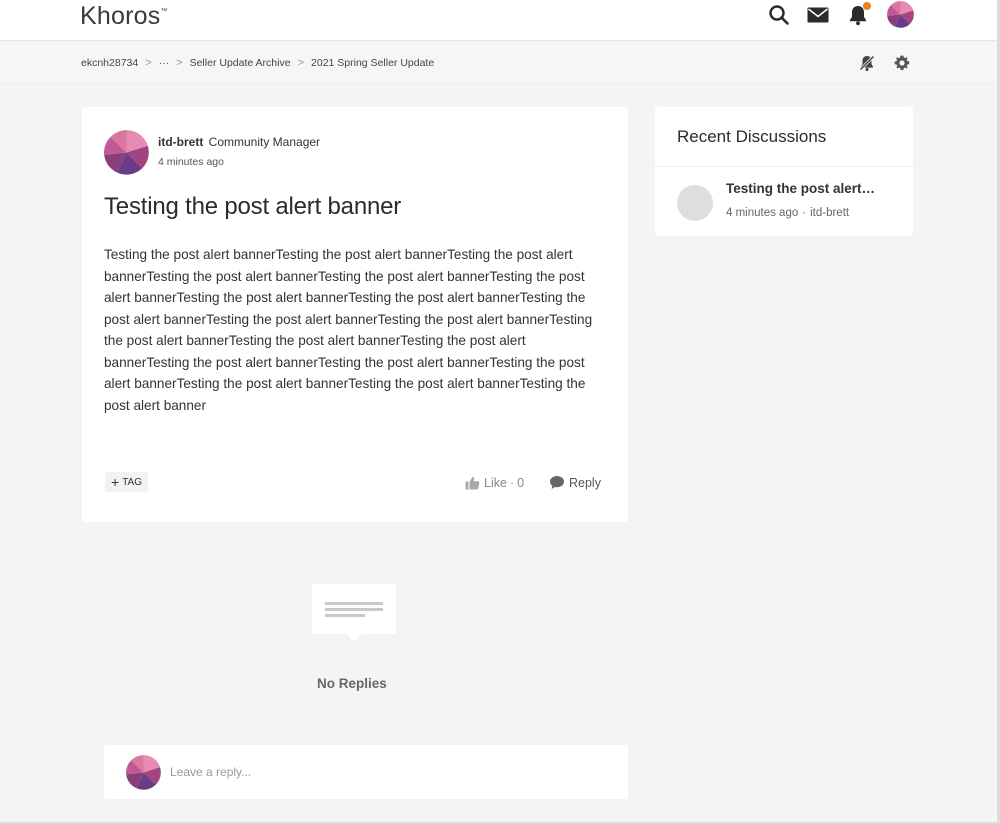  Describe the element at coordinates (264, 142) in the screenshot. I see `author-rank: Community Manager` at that location.